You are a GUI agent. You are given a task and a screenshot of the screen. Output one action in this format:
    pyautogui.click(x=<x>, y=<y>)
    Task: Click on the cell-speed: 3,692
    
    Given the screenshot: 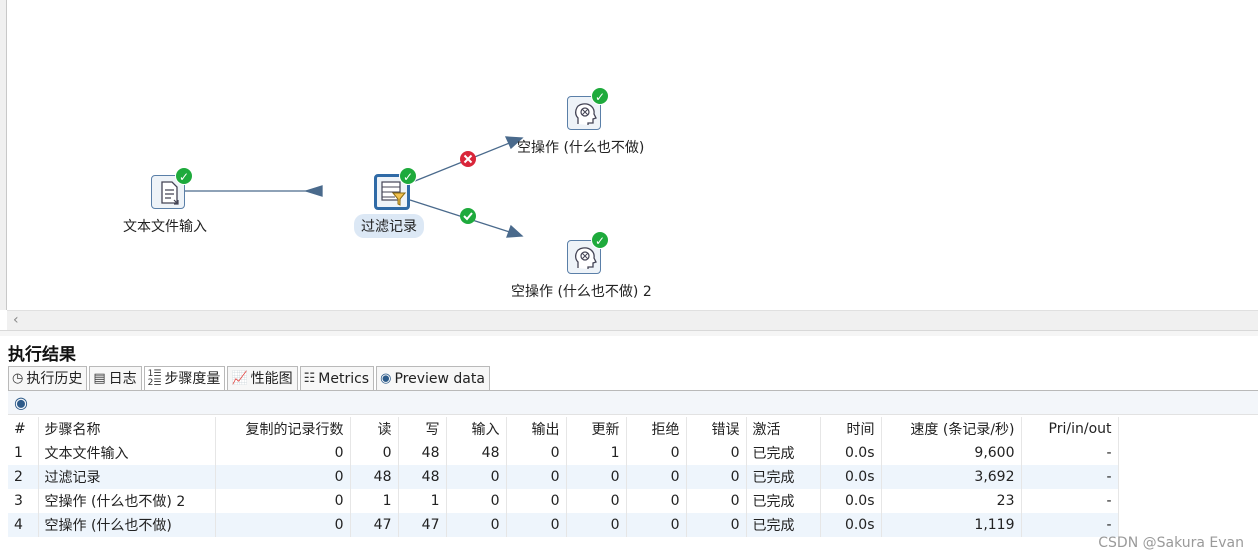 What is the action you would take?
    pyautogui.click(x=951, y=477)
    